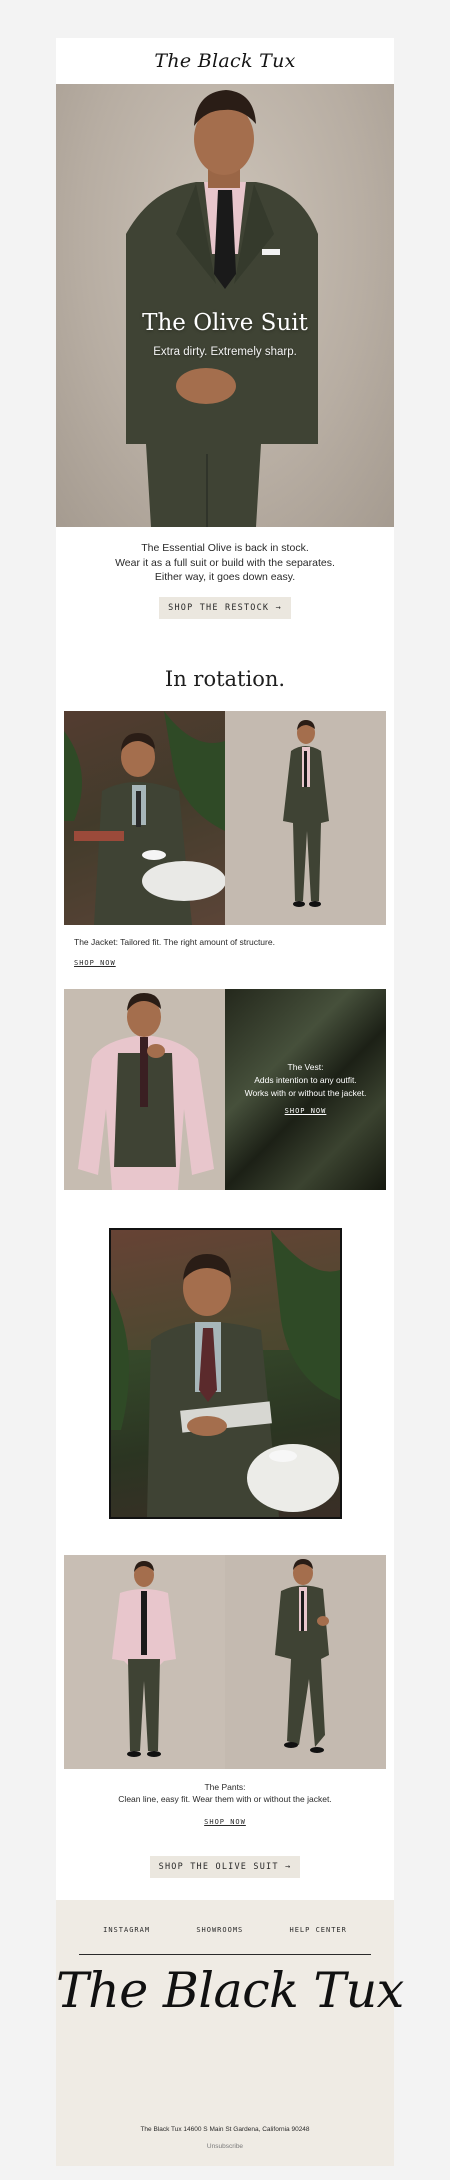 Image resolution: width=450 pixels, height=2180 pixels. I want to click on vest-line: Works with or without the jacket., so click(305, 1092).